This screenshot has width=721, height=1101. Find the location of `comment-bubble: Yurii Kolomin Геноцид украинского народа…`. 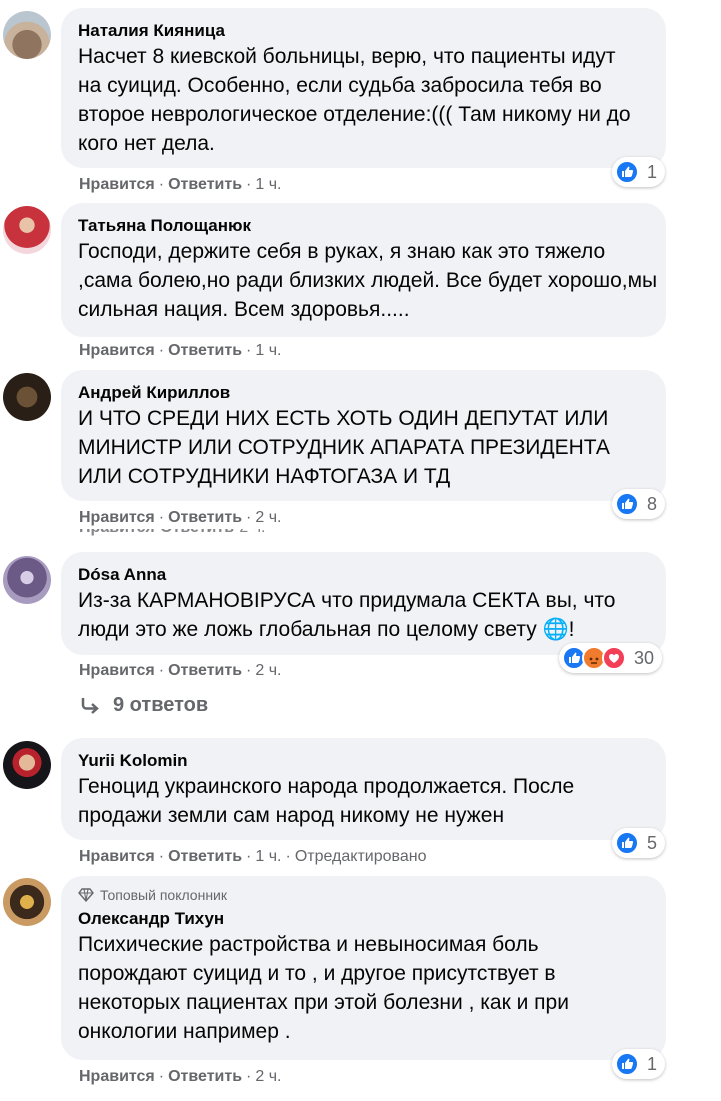

comment-bubble: Yurii Kolomin Геноцид украинского народа… is located at coordinates (363, 789).